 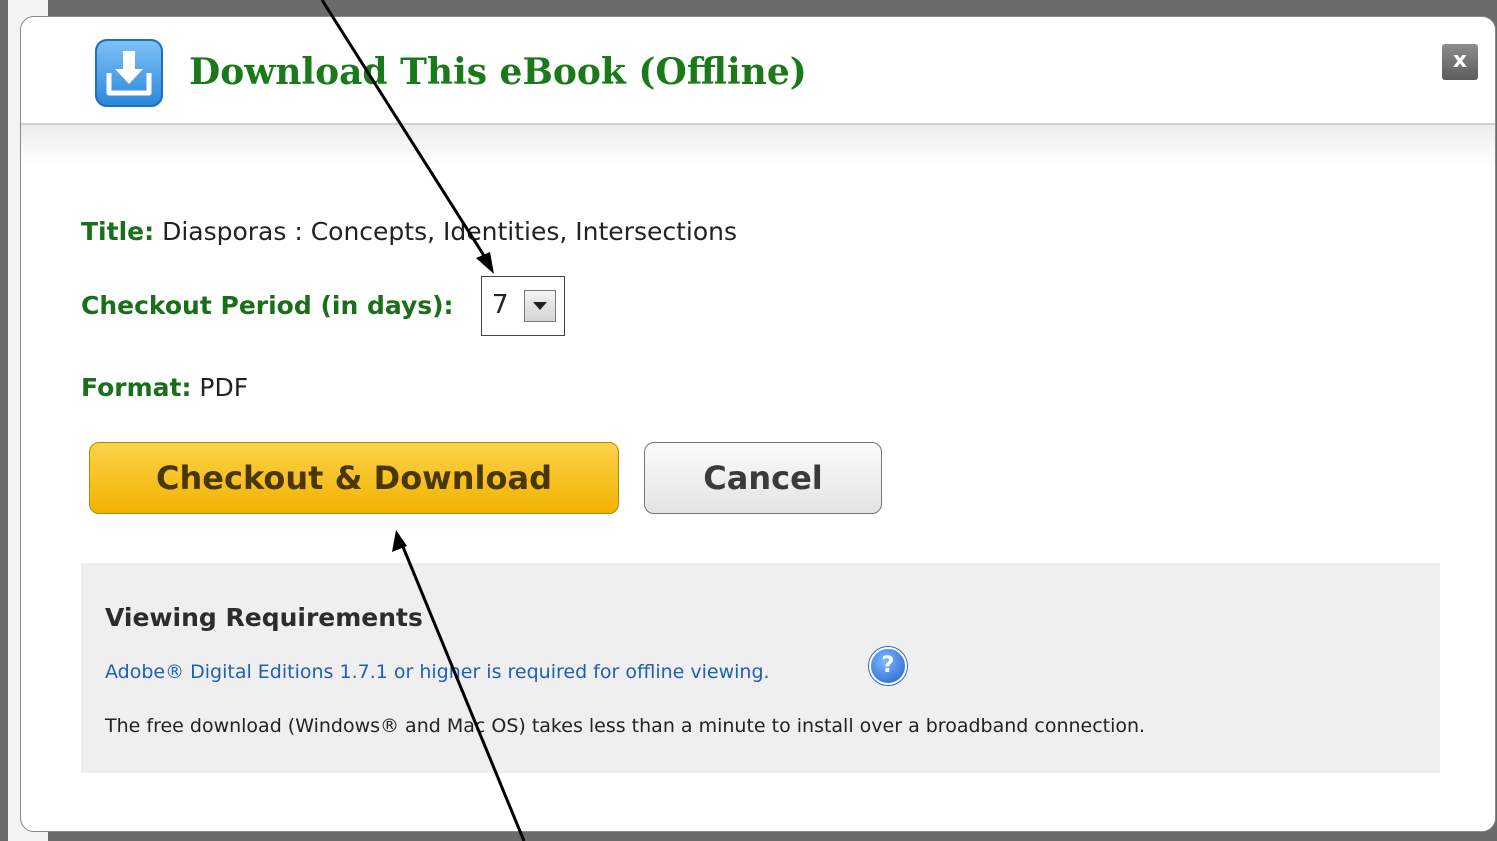 I want to click on dialog-title: Download This eBook (Offline), so click(x=498, y=72).